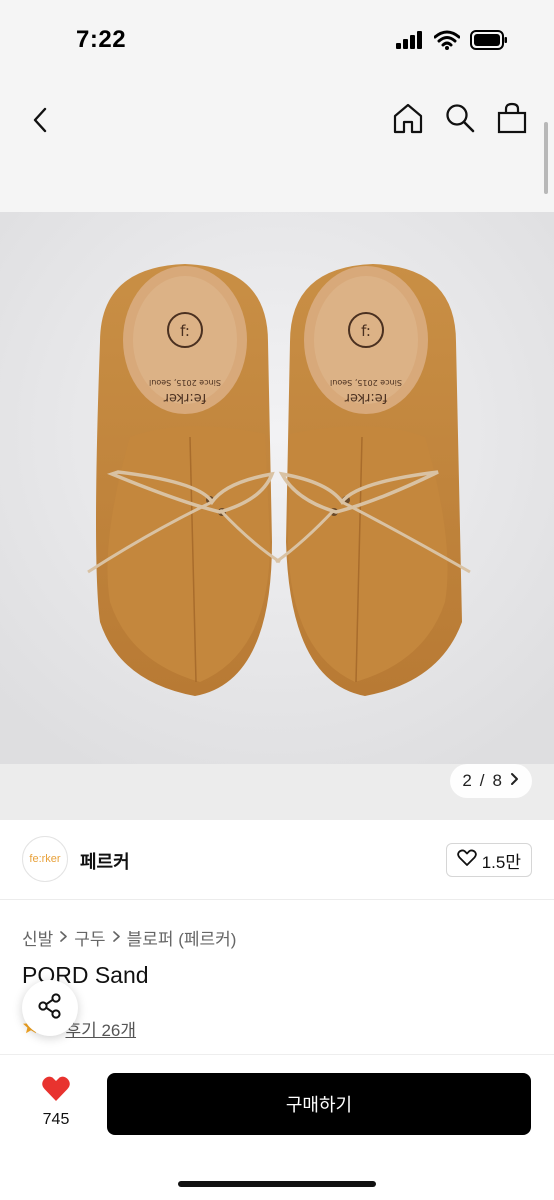  What do you see at coordinates (277, 860) in the screenshot?
I see `brand-row: fe:rker 페르커 1.5만` at bounding box center [277, 860].